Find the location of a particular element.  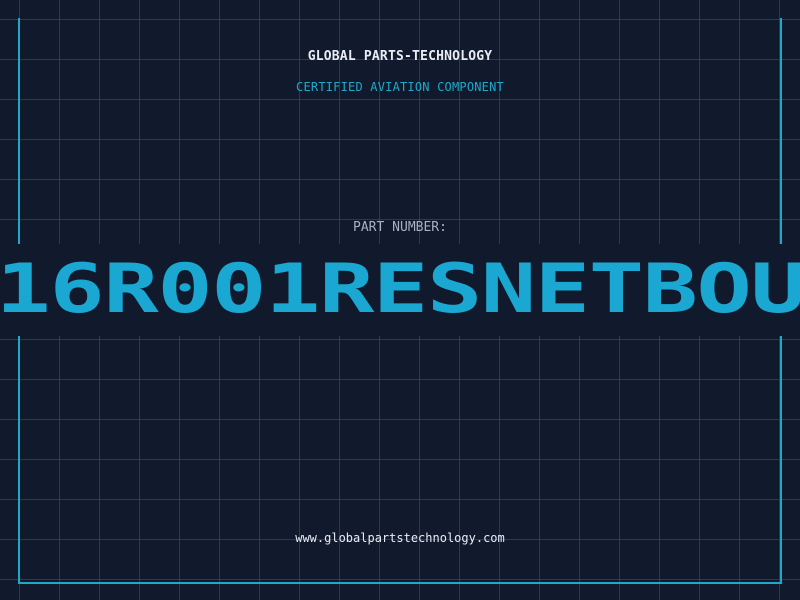

frame-border-left-lower is located at coordinates (19, 460).